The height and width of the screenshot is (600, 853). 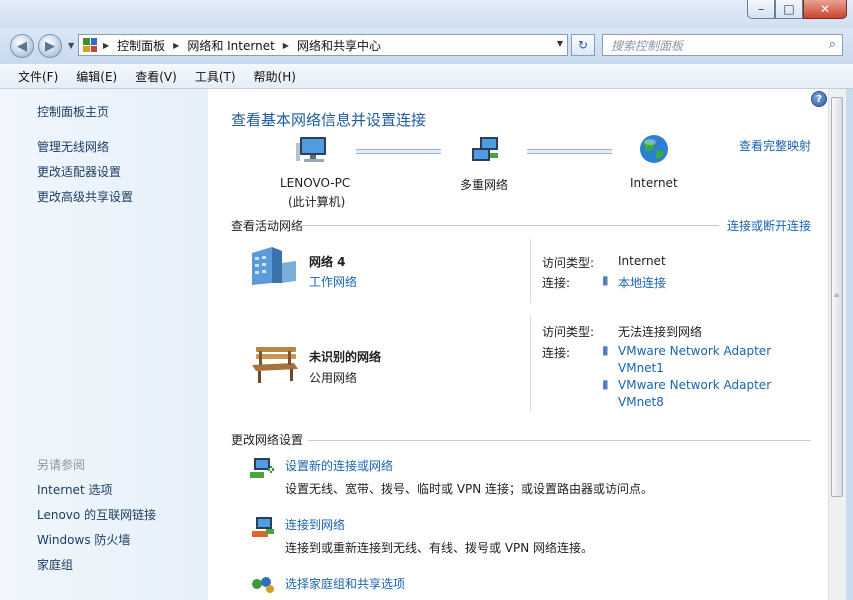 What do you see at coordinates (230, 45) in the screenshot?
I see `breadcrumb-network-internet: 网络和 Internet` at bounding box center [230, 45].